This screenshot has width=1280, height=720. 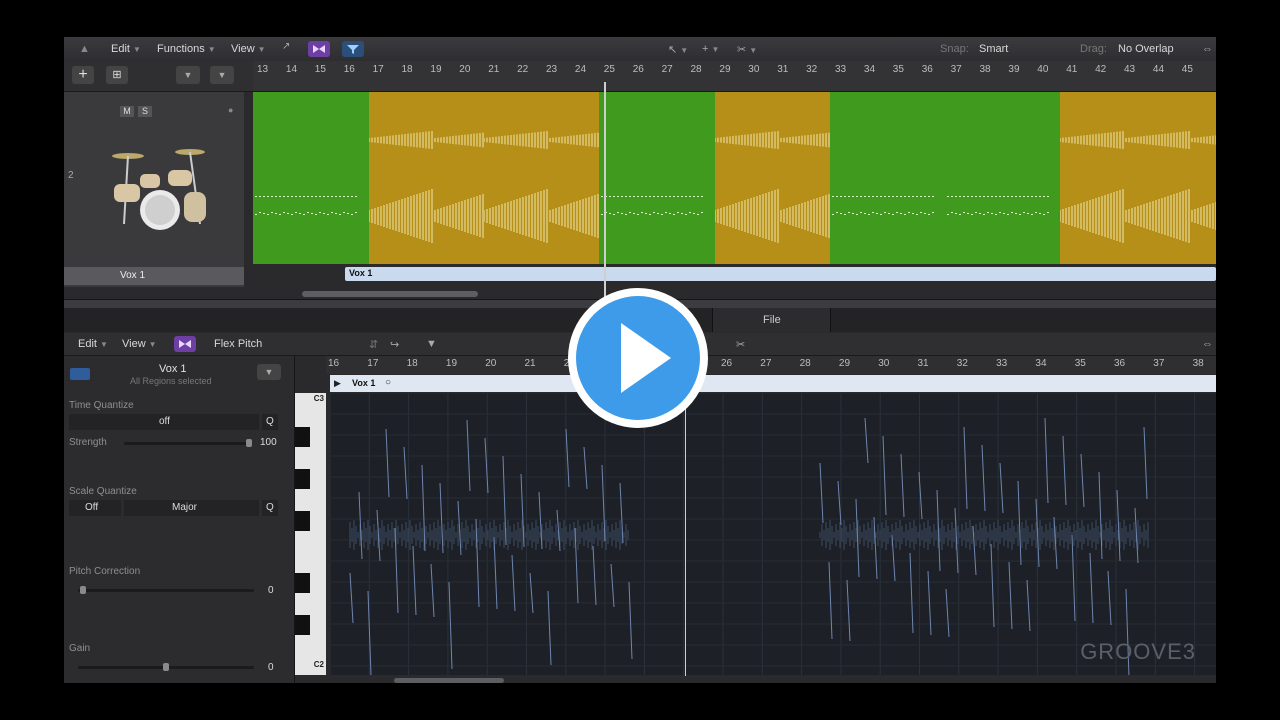 What do you see at coordinates (270, 508) in the screenshot?
I see `scale-quantize-q-button: Q` at bounding box center [270, 508].